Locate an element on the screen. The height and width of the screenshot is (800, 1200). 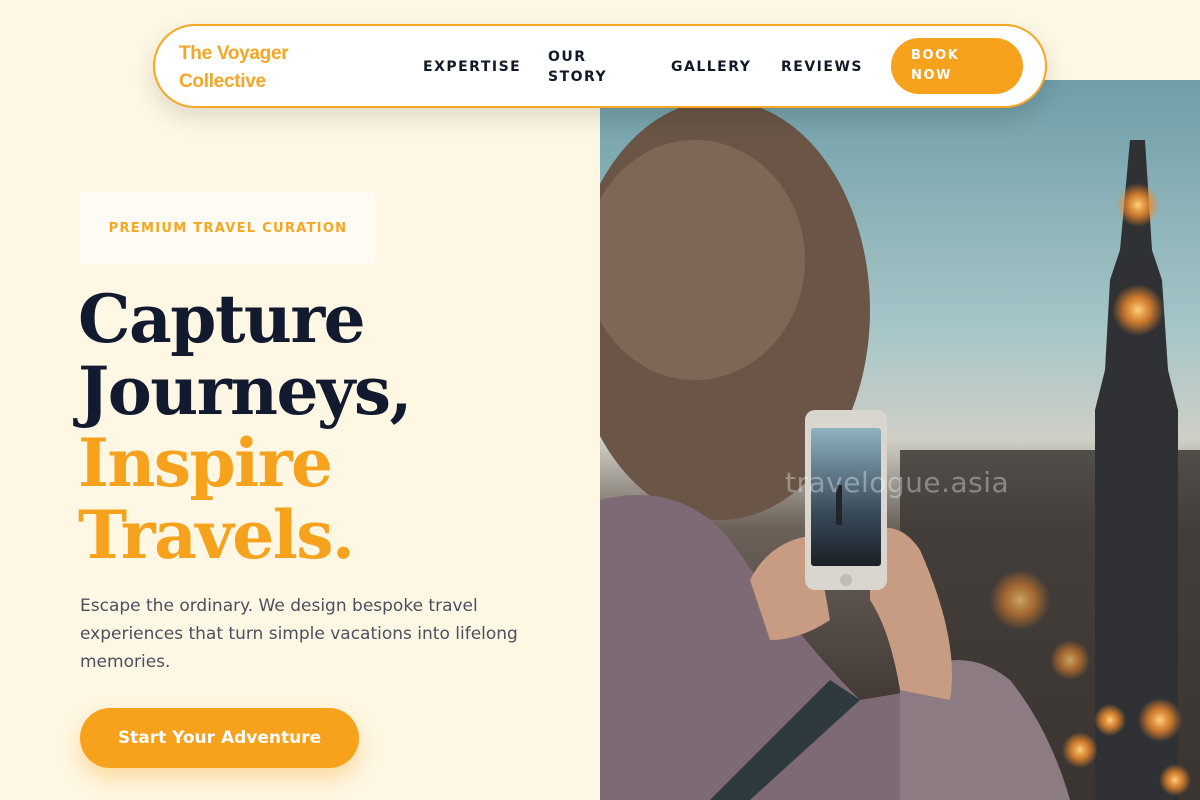
nav-link-expertise: EXPERTISE is located at coordinates (472, 67).